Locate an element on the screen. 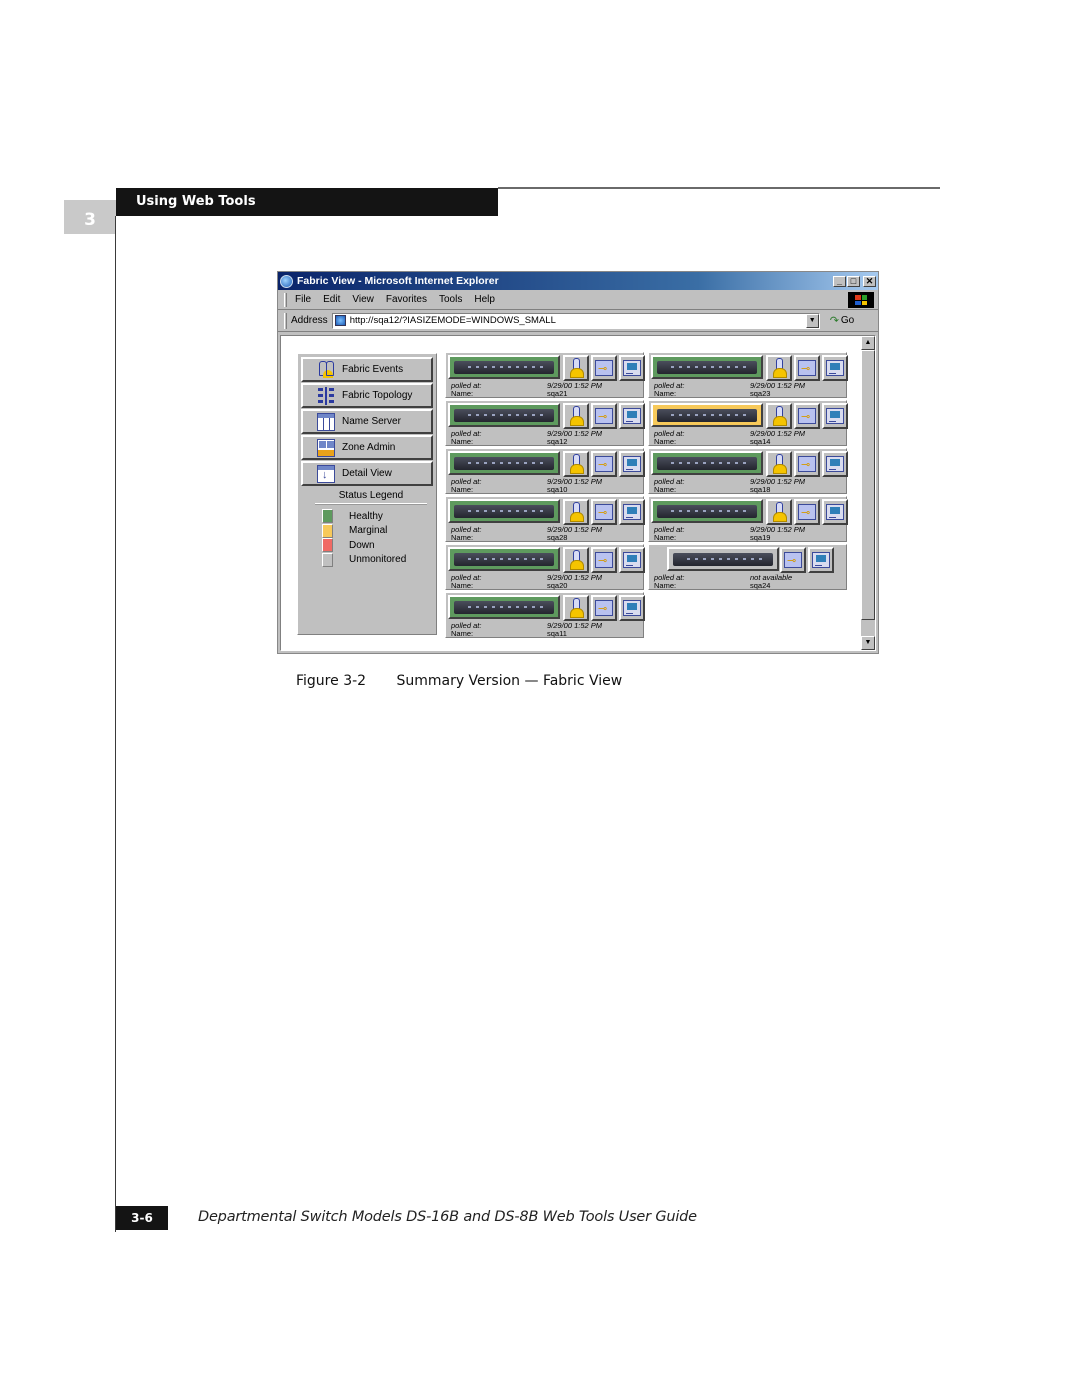 The height and width of the screenshot is (1397, 1080). switch-name-value: sqa23 is located at coordinates (760, 393).